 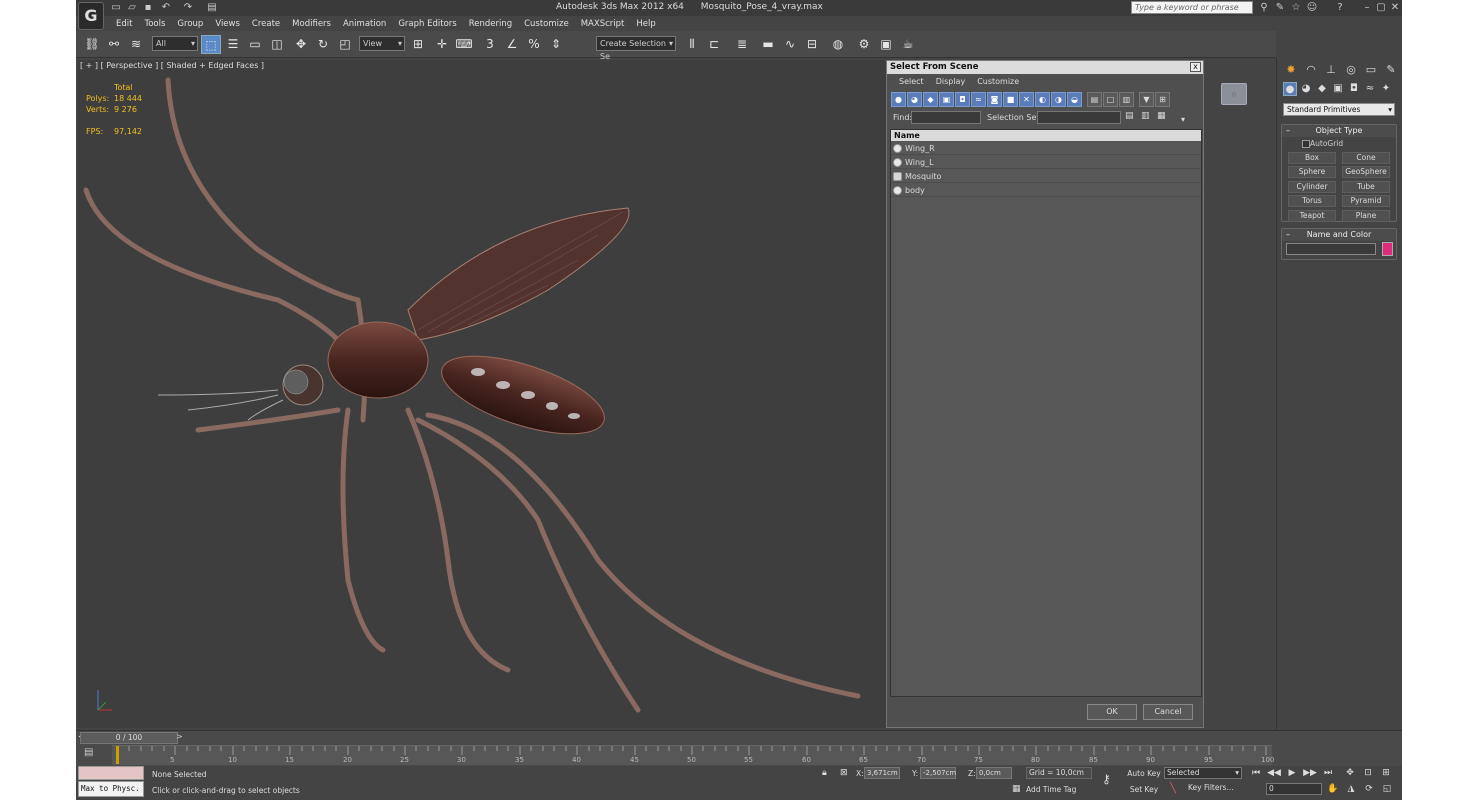 I want to click on save-file-icon: ▪, so click(x=148, y=8).